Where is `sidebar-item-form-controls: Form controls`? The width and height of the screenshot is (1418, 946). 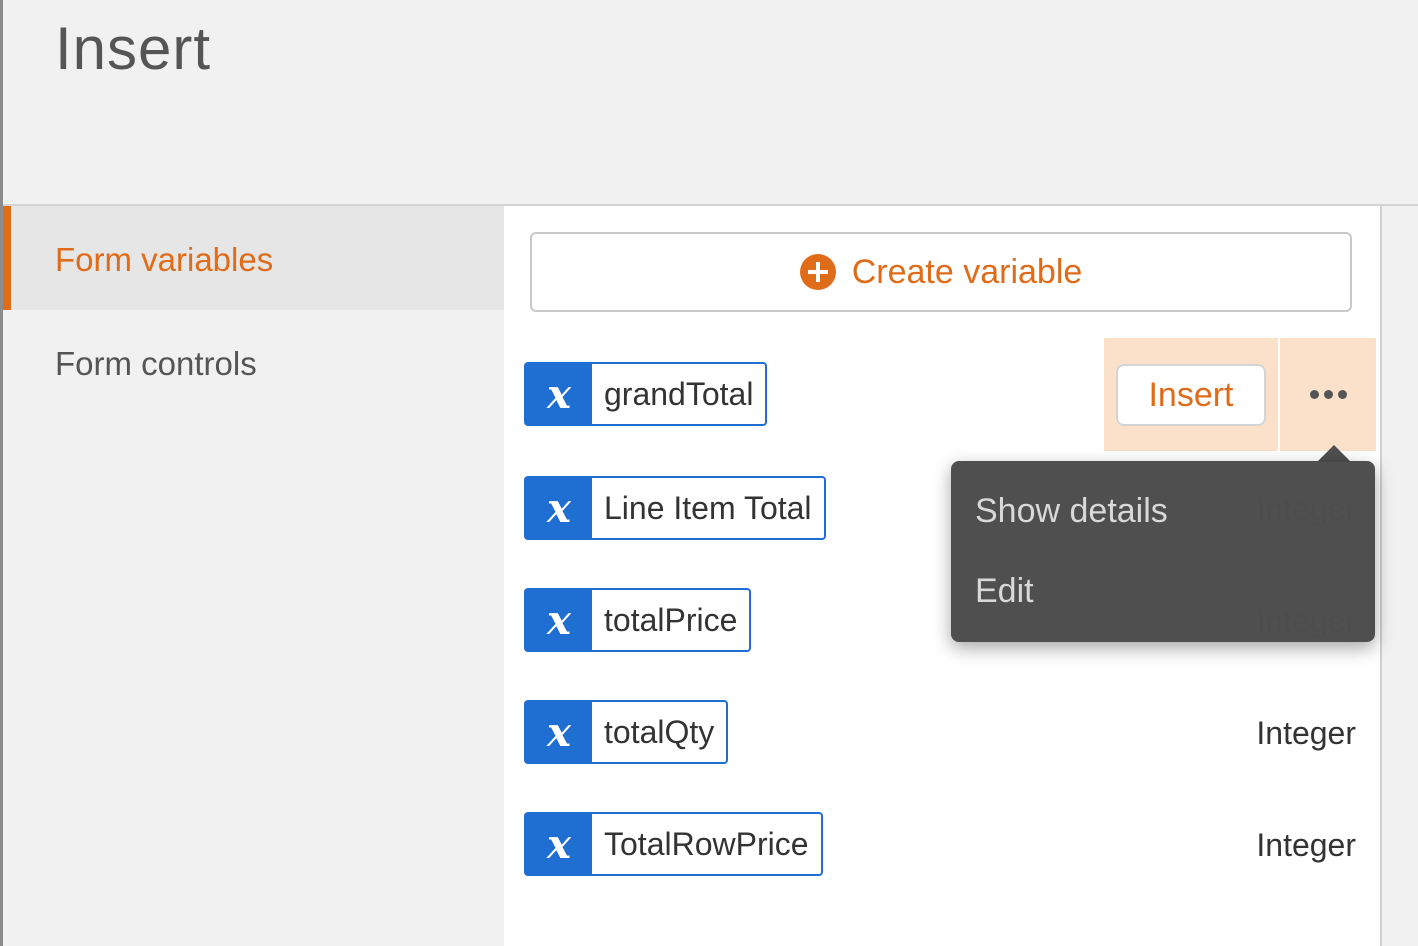
sidebar-item-form-controls: Form controls is located at coordinates (253, 362).